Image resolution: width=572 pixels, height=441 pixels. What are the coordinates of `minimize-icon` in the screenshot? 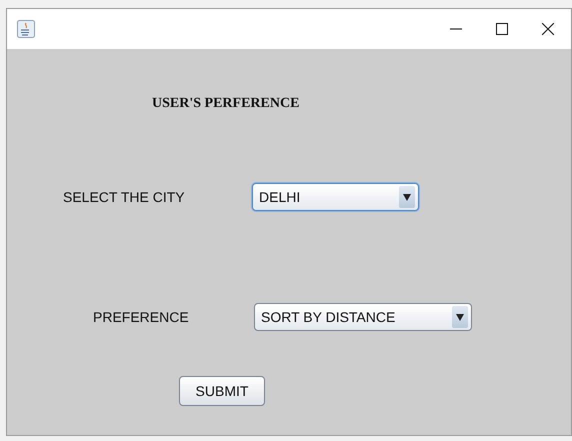 It's located at (456, 29).